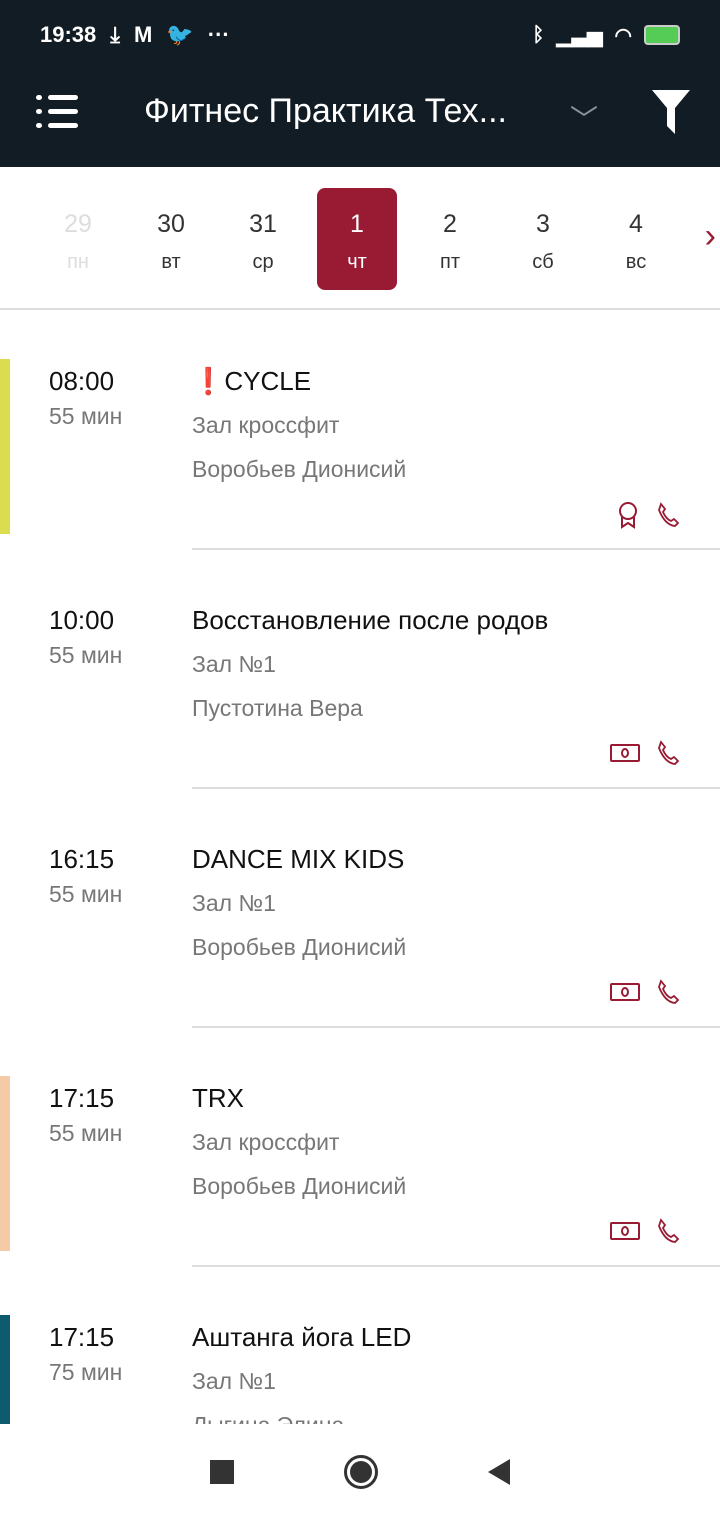 The width and height of the screenshot is (720, 1520). Describe the element at coordinates (208, 381) in the screenshot. I see `alert-icon: ❗` at that location.